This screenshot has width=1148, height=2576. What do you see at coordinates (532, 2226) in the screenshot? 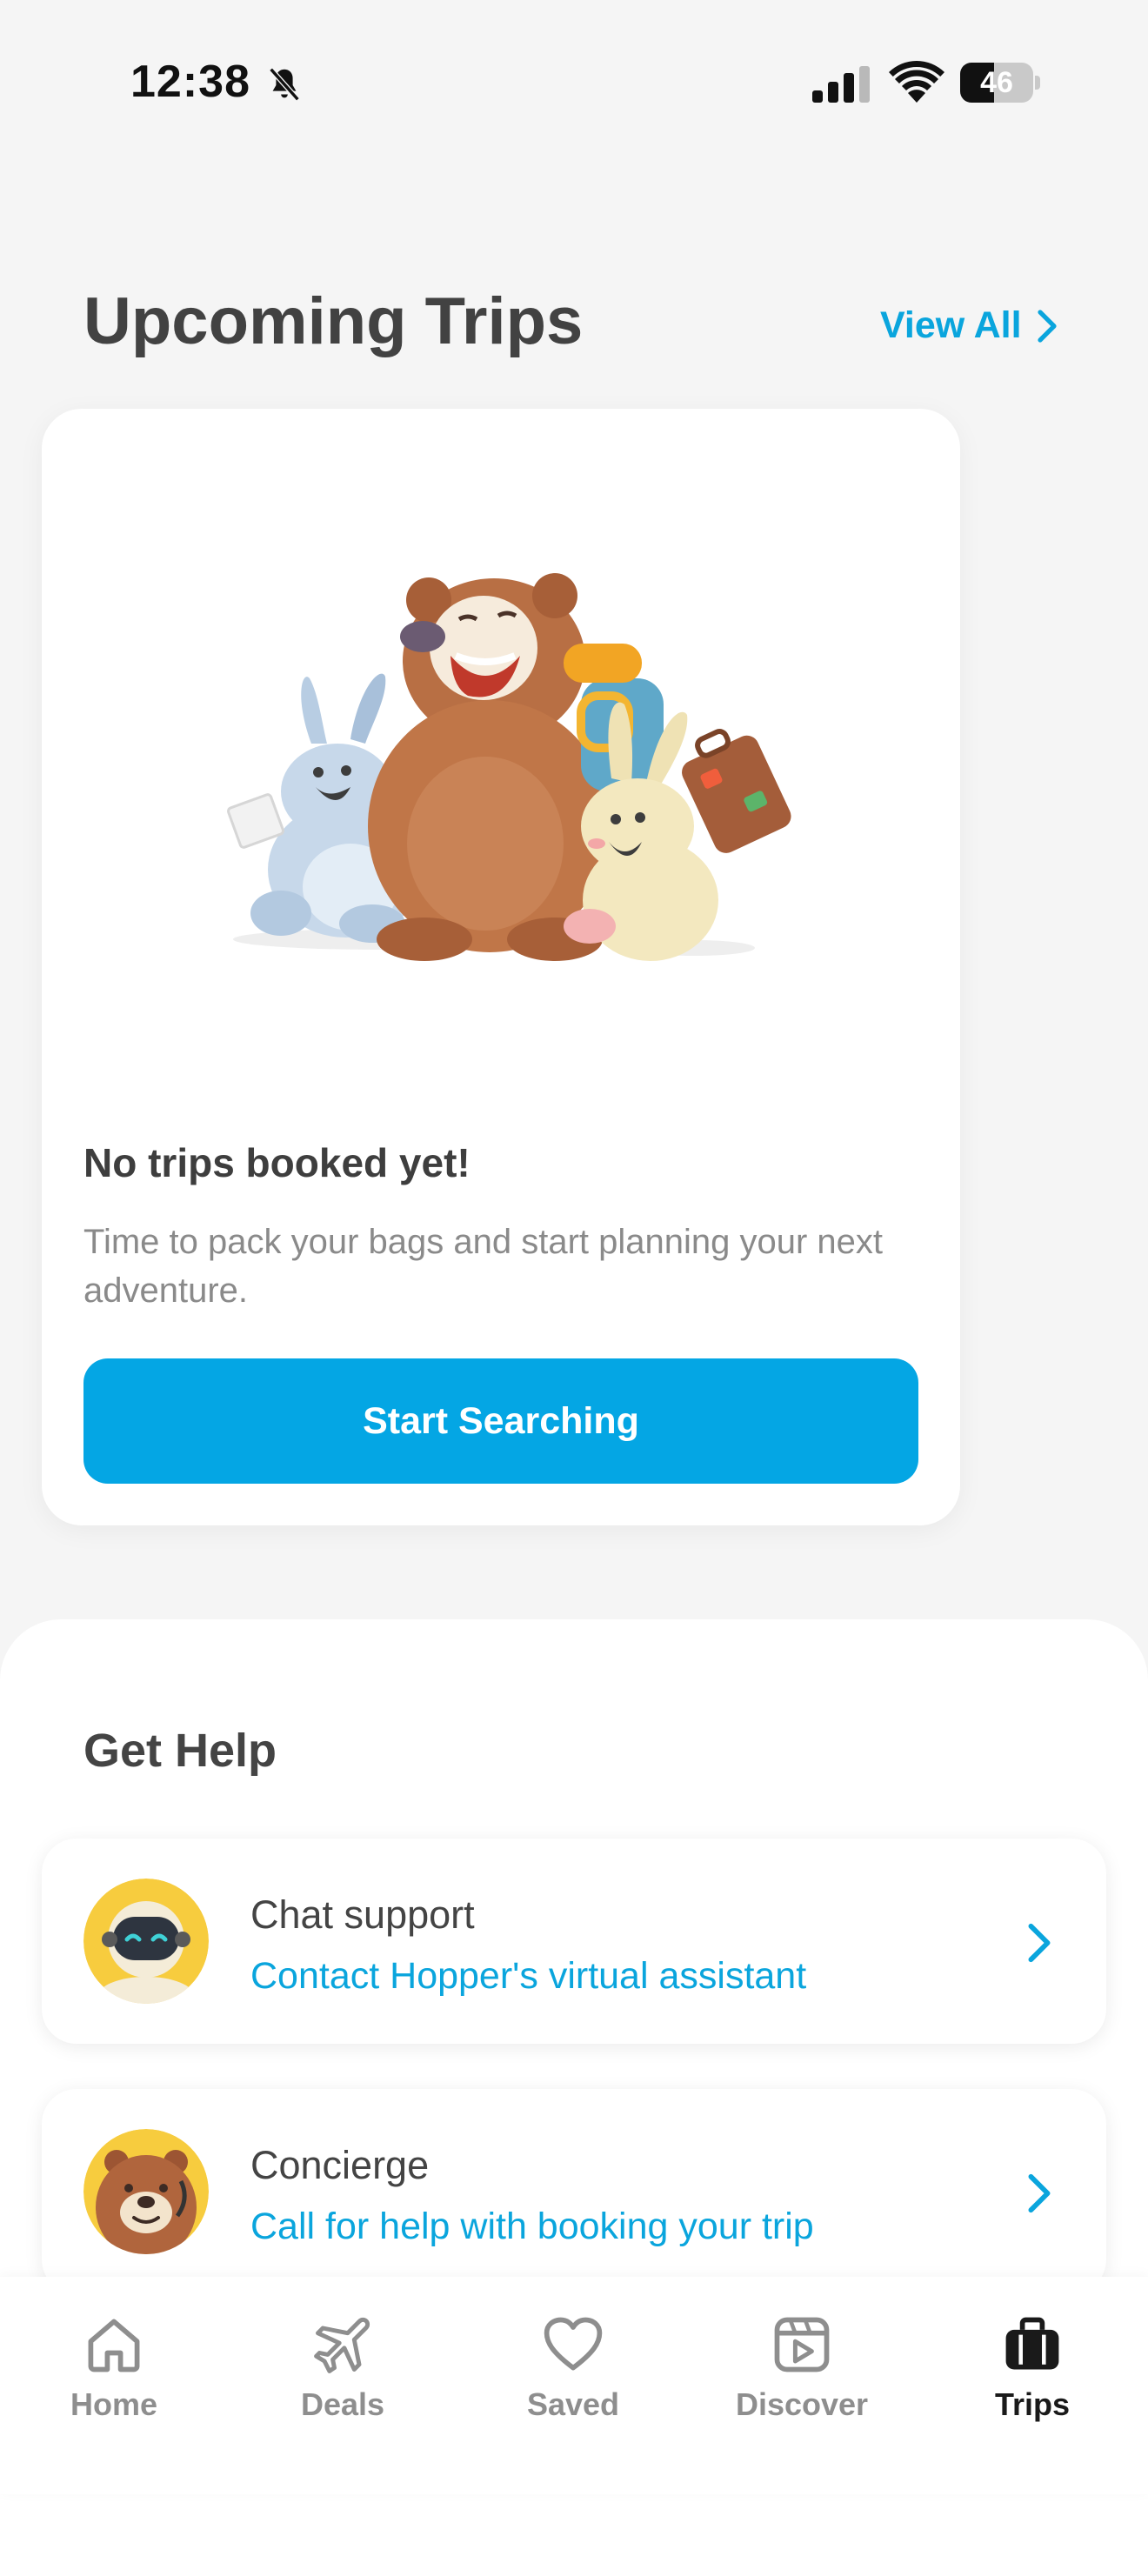
I see `concierge-subtitle: Call for help with booking your trip` at bounding box center [532, 2226].